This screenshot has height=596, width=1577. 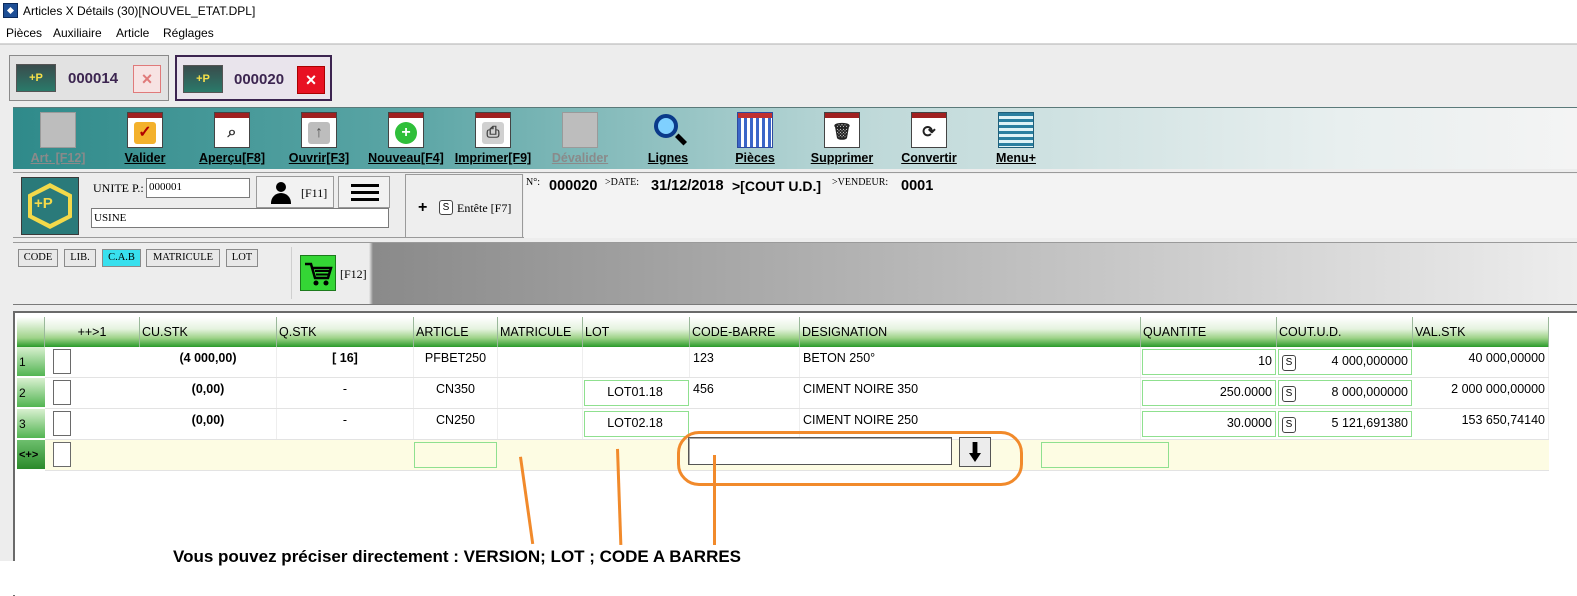 What do you see at coordinates (1481, 332) in the screenshot?
I see `col-val-stk-header: VAL.STK` at bounding box center [1481, 332].